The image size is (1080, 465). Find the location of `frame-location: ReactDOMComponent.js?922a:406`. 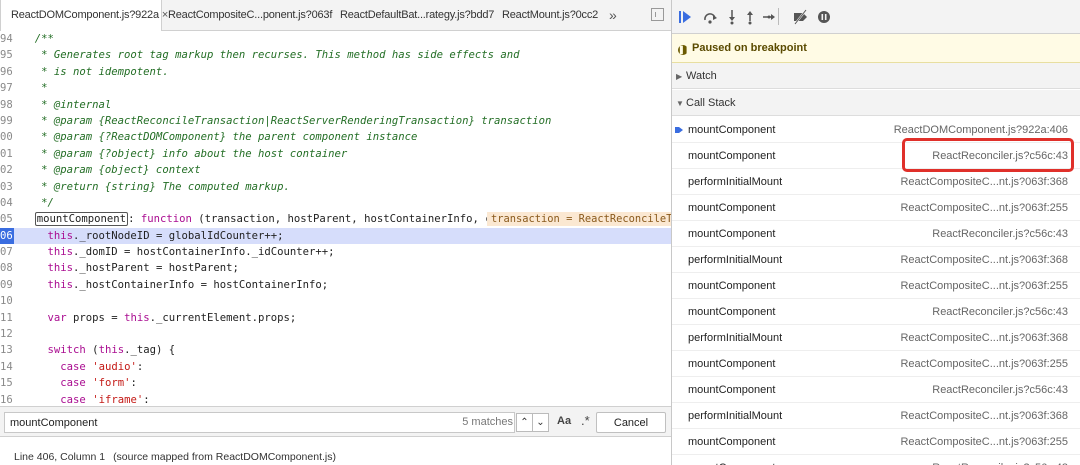

frame-location: ReactDOMComponent.js?922a:406 is located at coordinates (981, 130).